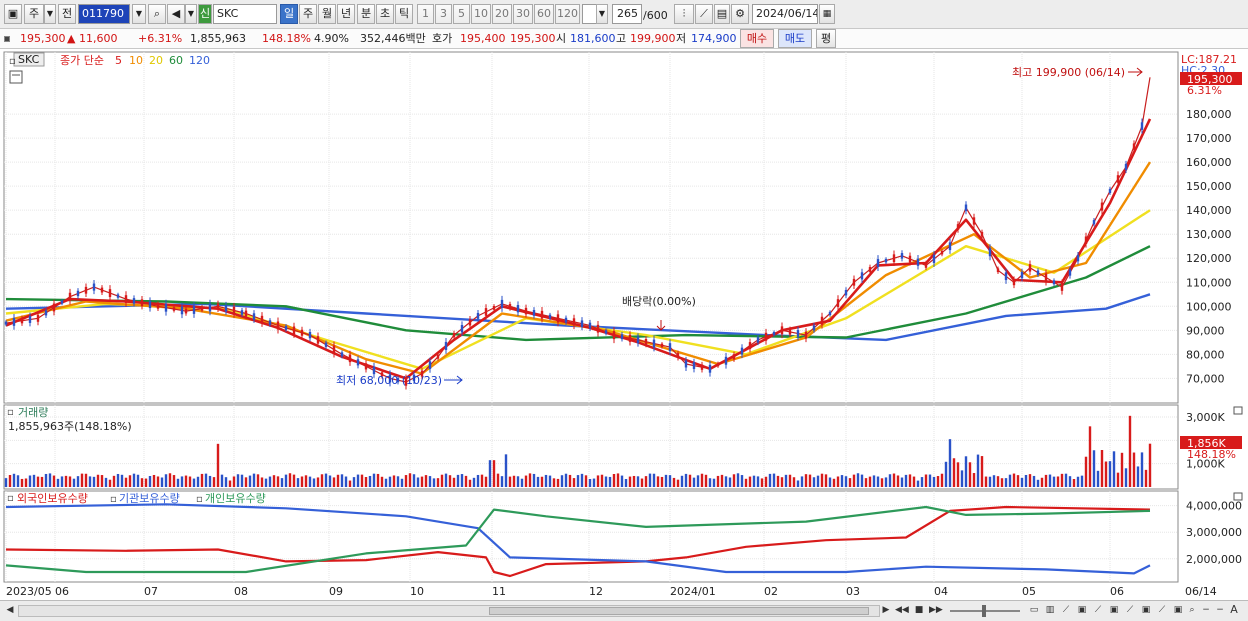 This screenshot has height=621, width=1248. I want to click on draw-line-icon: ⟋, so click(704, 14).